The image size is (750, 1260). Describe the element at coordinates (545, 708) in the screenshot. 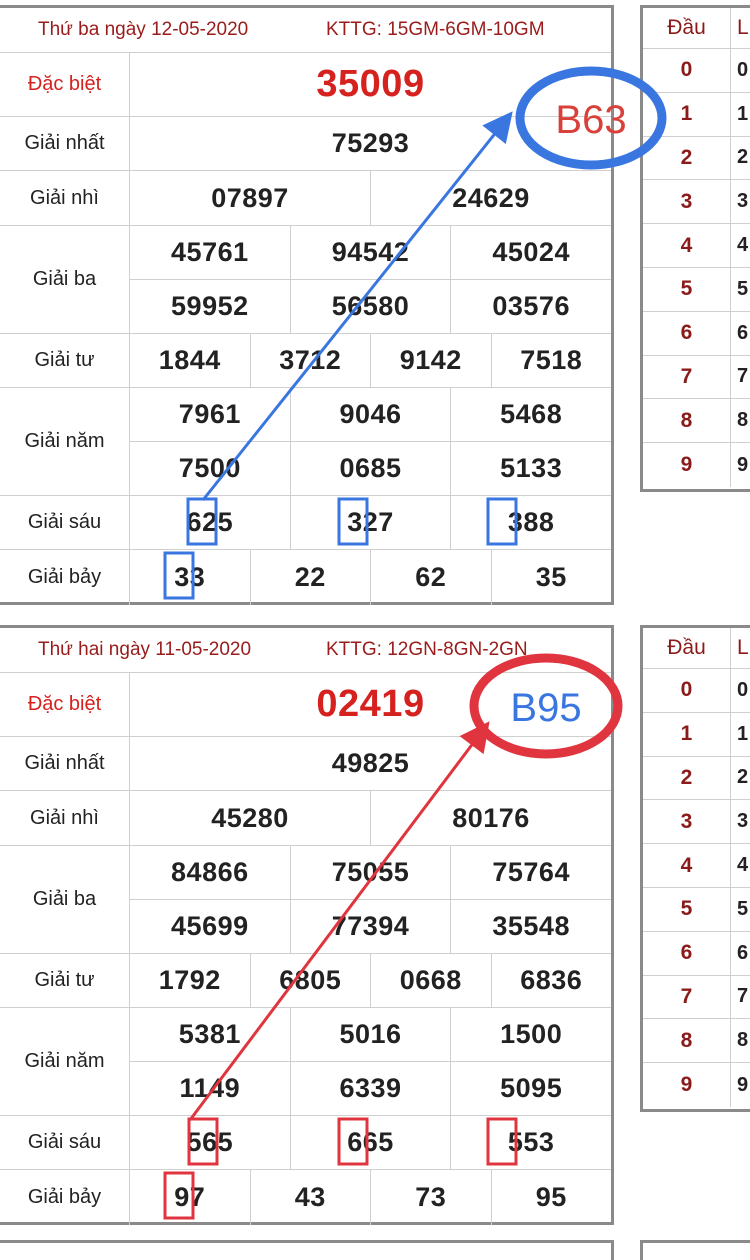

I see `result-label: B95` at that location.